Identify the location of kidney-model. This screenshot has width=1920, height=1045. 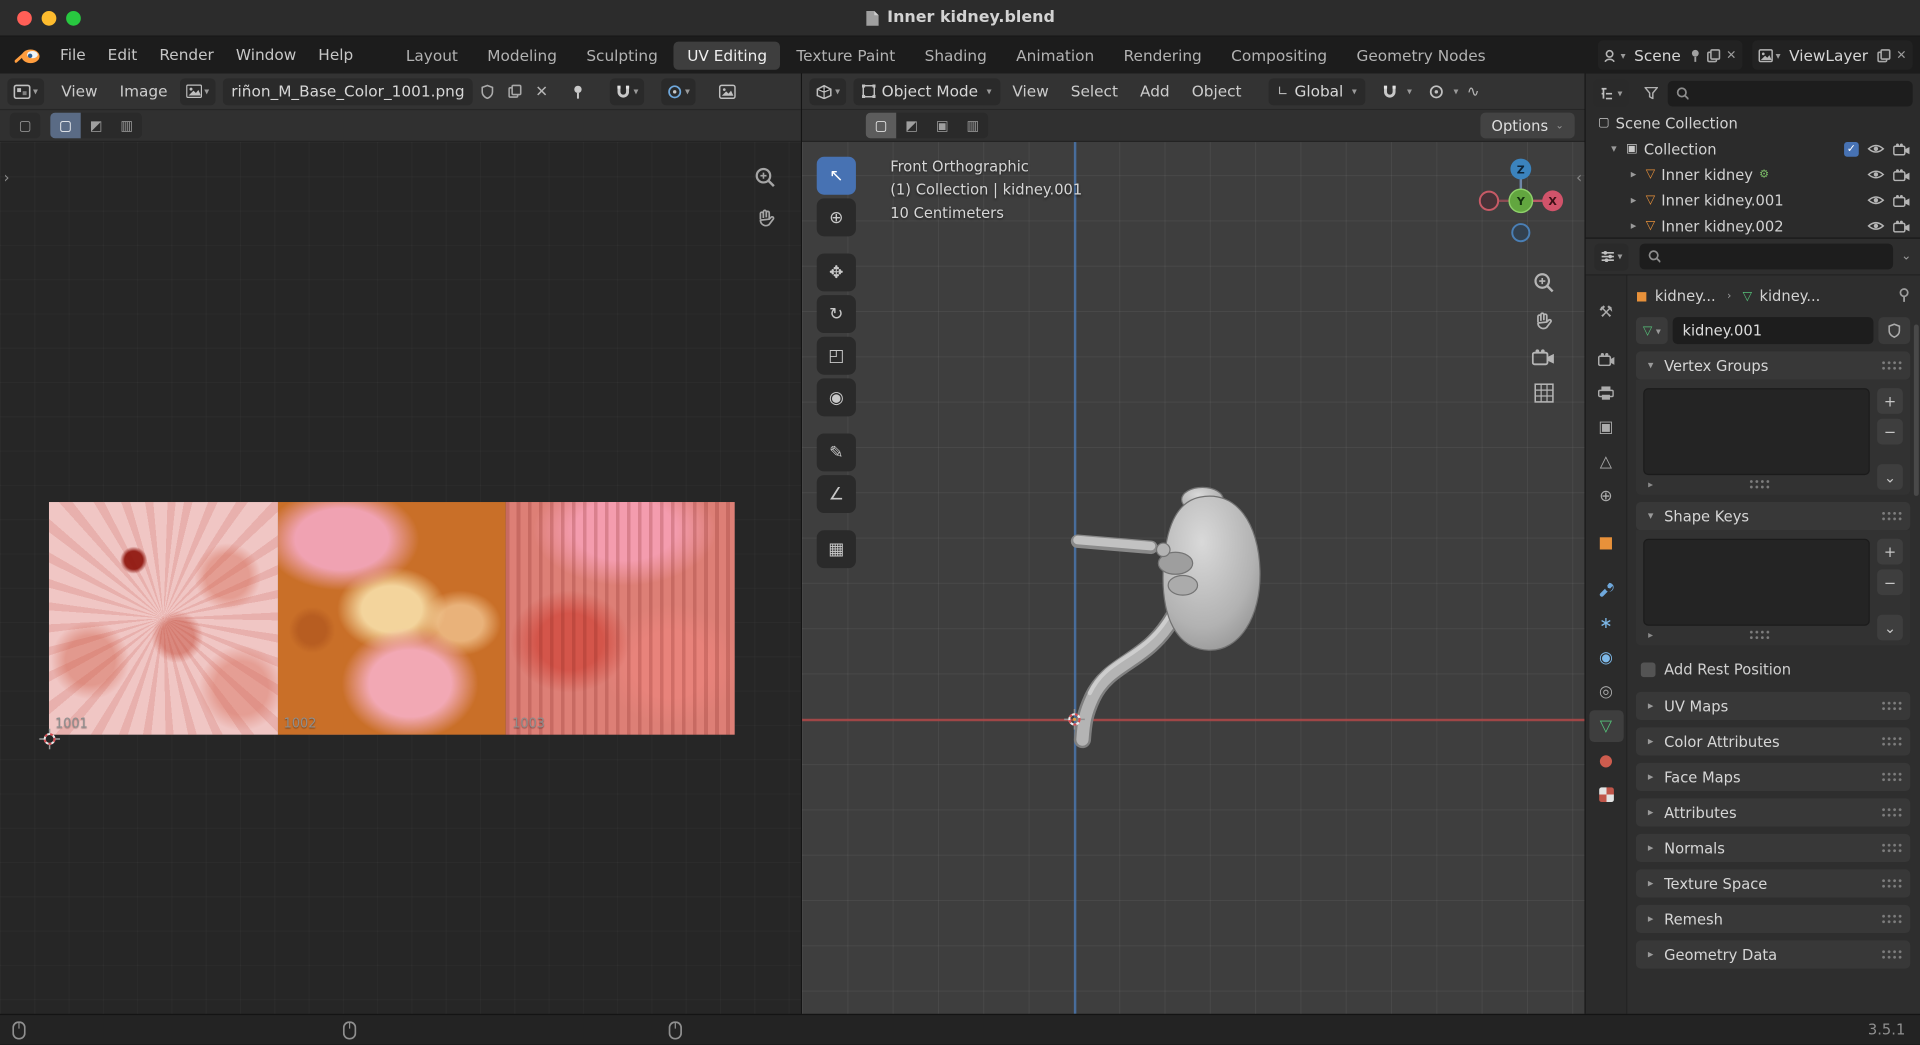
(1166, 618).